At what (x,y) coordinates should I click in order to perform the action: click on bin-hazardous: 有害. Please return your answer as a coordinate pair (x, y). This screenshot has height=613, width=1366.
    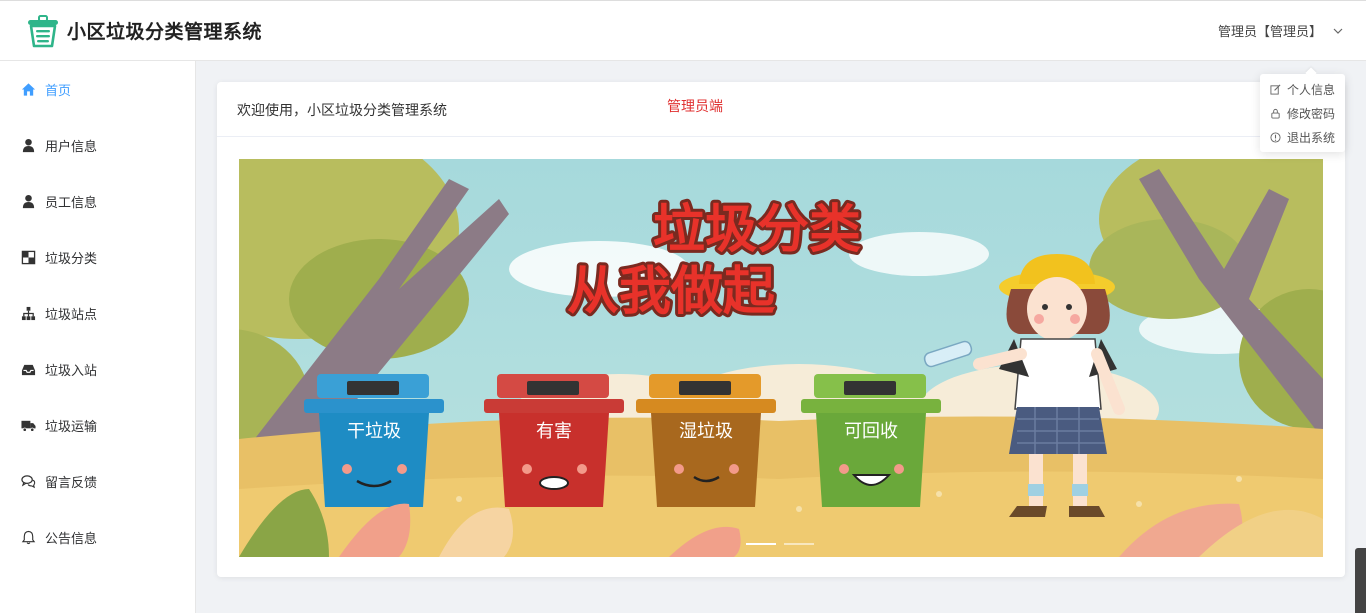
    Looking at the image, I should click on (554, 440).